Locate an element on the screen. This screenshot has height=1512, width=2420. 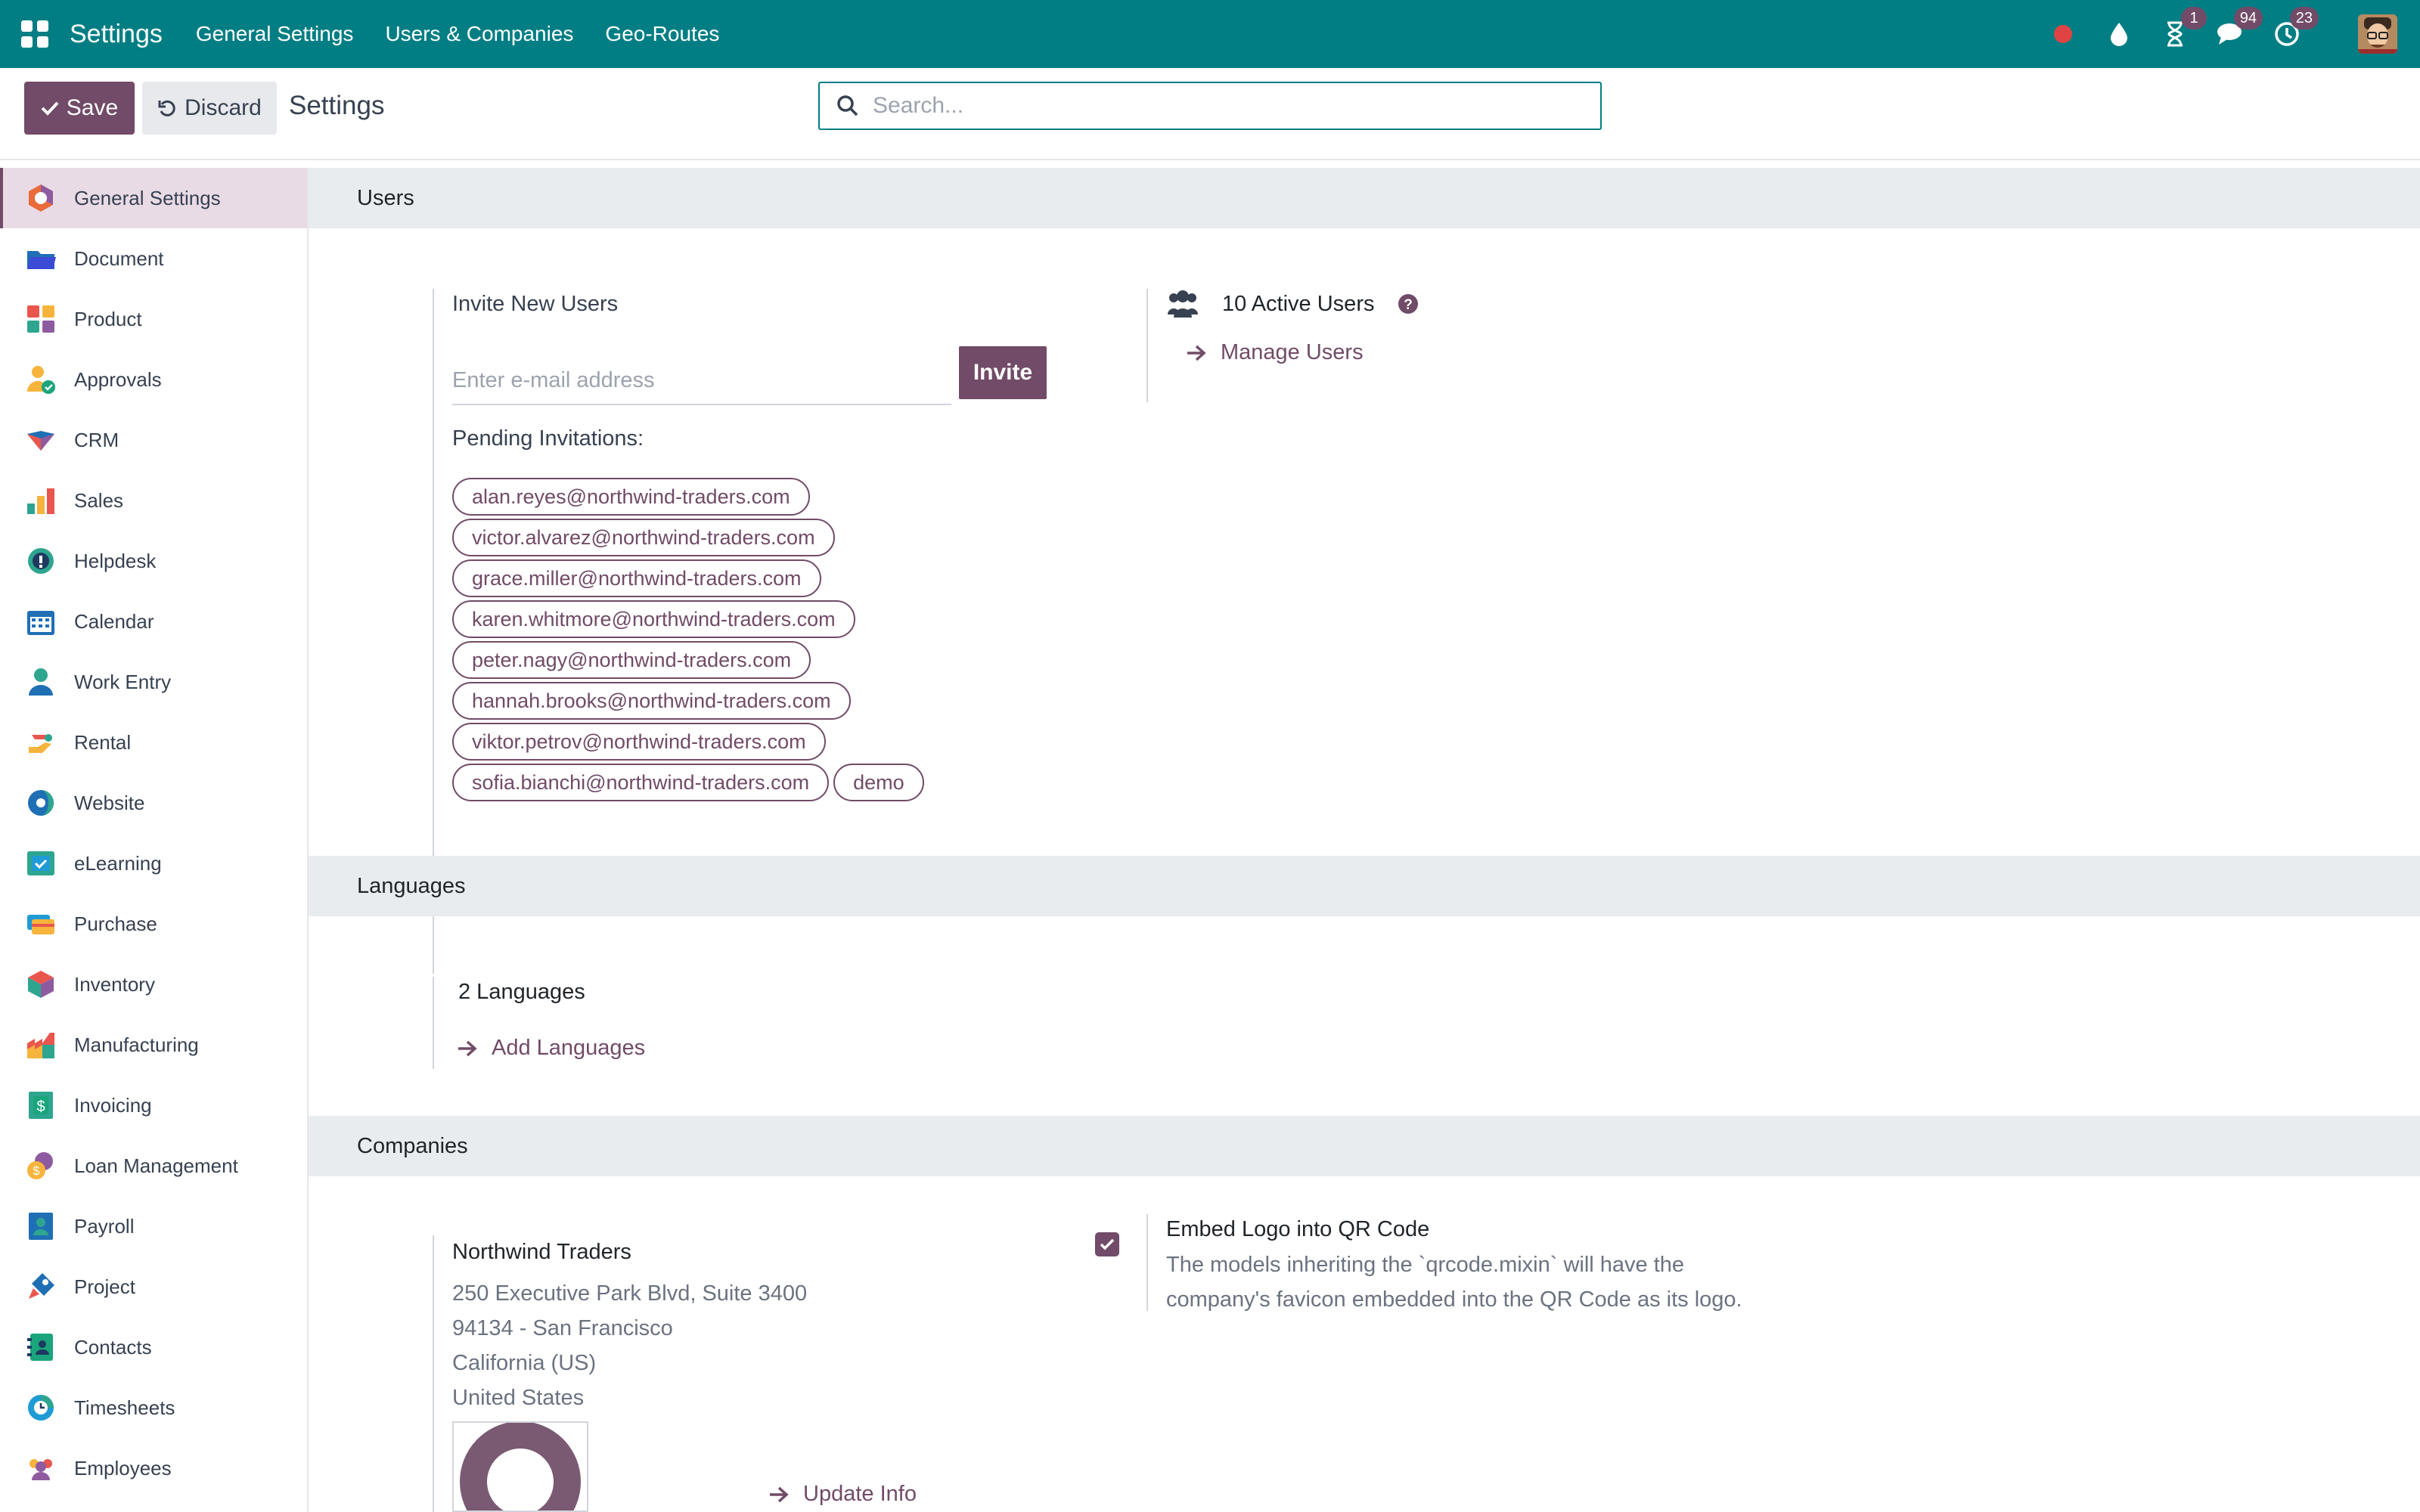
manage-users-link: Manage Users is located at coordinates (1275, 352).